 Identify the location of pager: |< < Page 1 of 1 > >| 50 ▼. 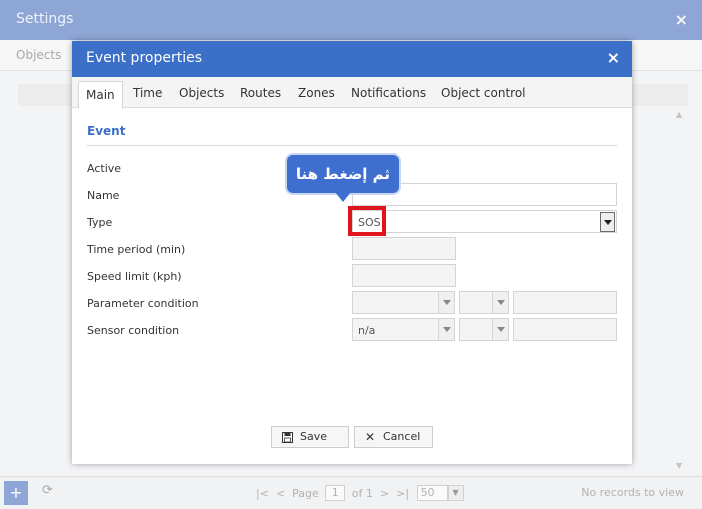
(360, 493).